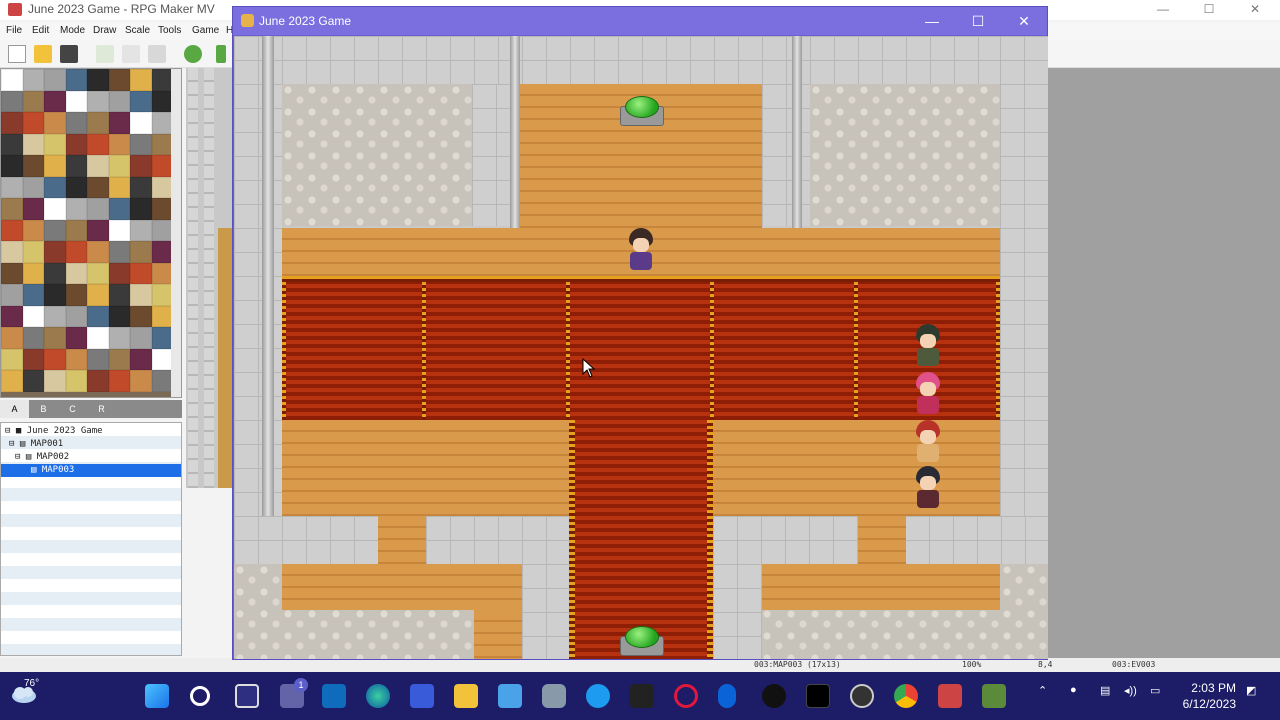 The width and height of the screenshot is (1280, 720). I want to click on teams-icon: 1, so click(294, 693).